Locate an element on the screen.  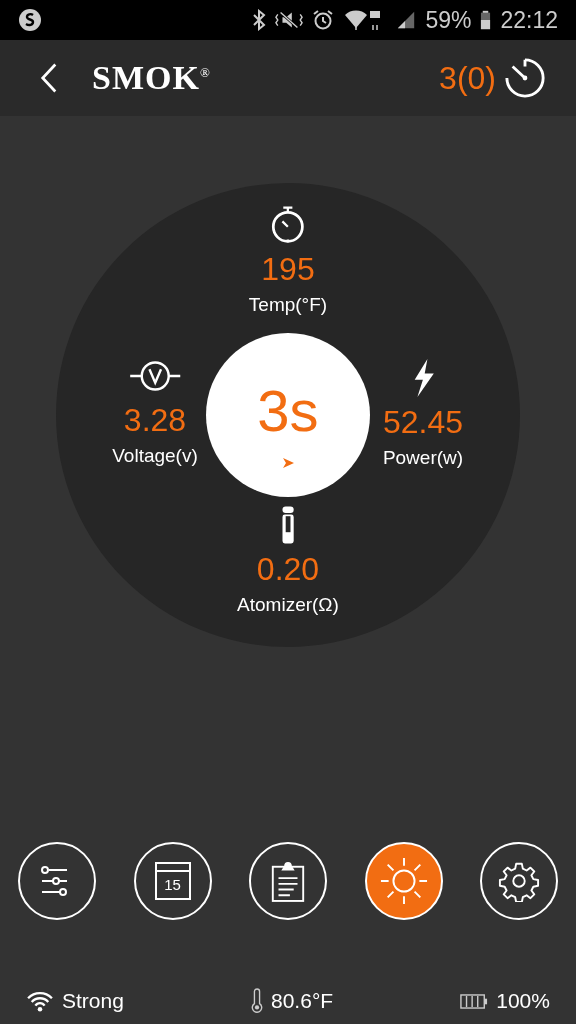
reading-label: Temp(°F) is located at coordinates (288, 305).